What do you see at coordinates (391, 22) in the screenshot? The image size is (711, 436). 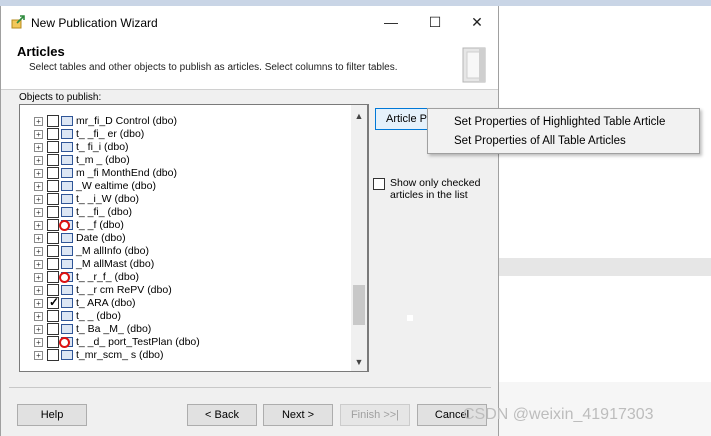 I see `minimize-button: —` at bounding box center [391, 22].